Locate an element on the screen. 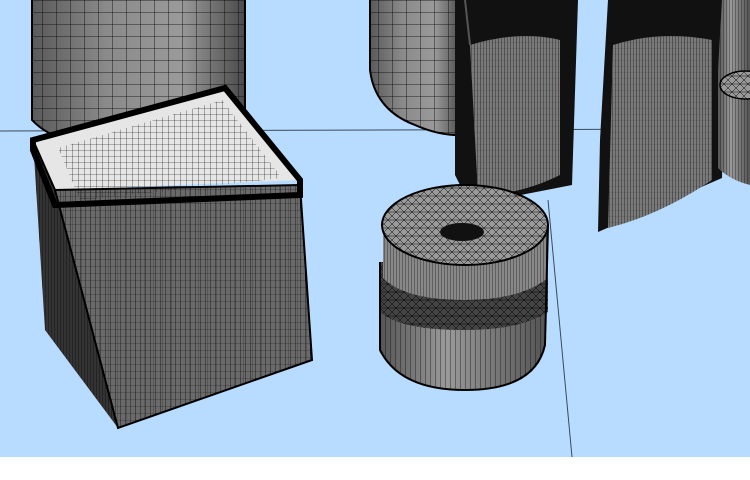 This screenshot has width=750, height=480. small-jar is located at coordinates (734, 92).